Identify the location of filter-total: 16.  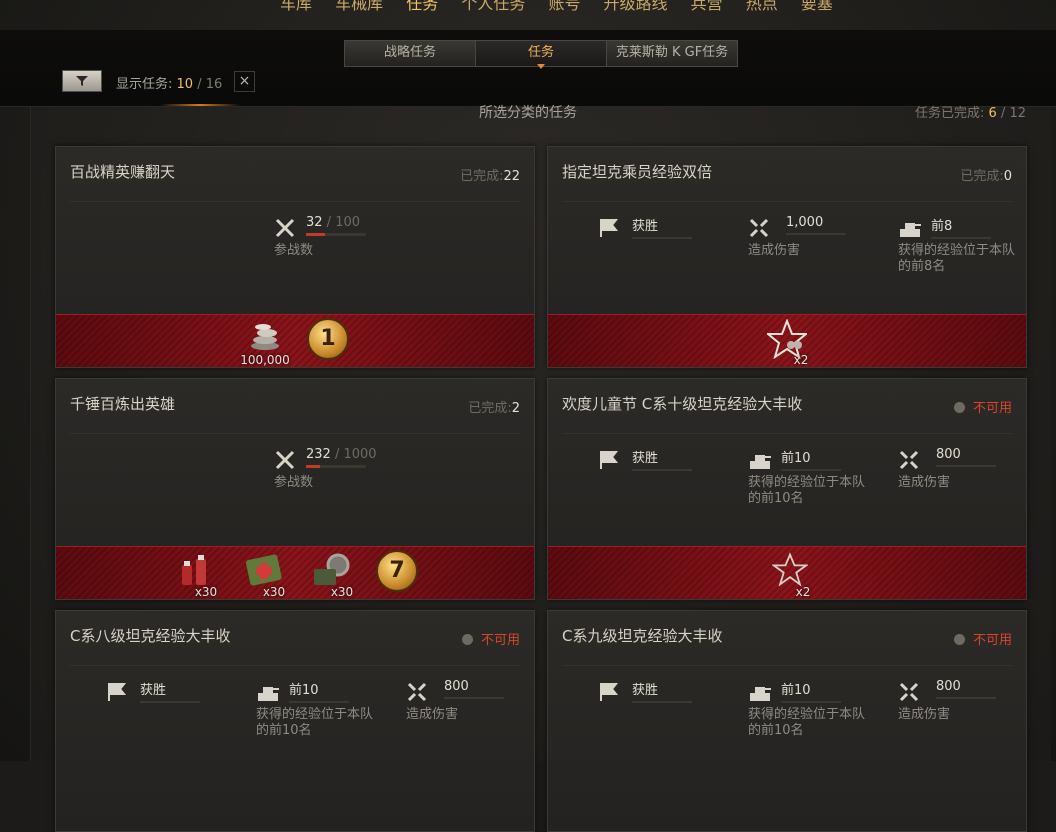
(214, 84).